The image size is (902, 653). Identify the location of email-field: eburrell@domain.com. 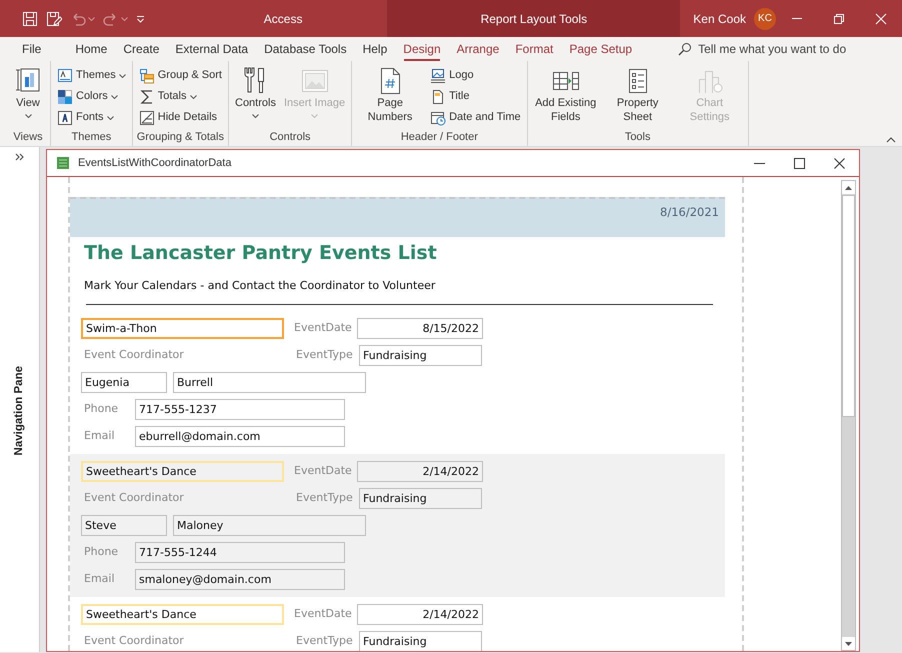
(240, 436).